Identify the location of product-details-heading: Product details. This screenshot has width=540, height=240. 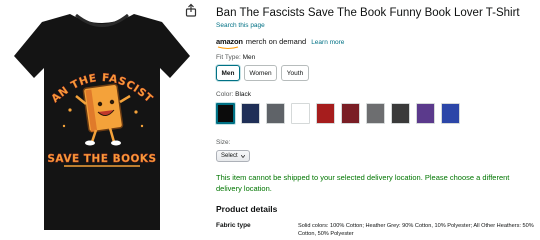
(247, 209).